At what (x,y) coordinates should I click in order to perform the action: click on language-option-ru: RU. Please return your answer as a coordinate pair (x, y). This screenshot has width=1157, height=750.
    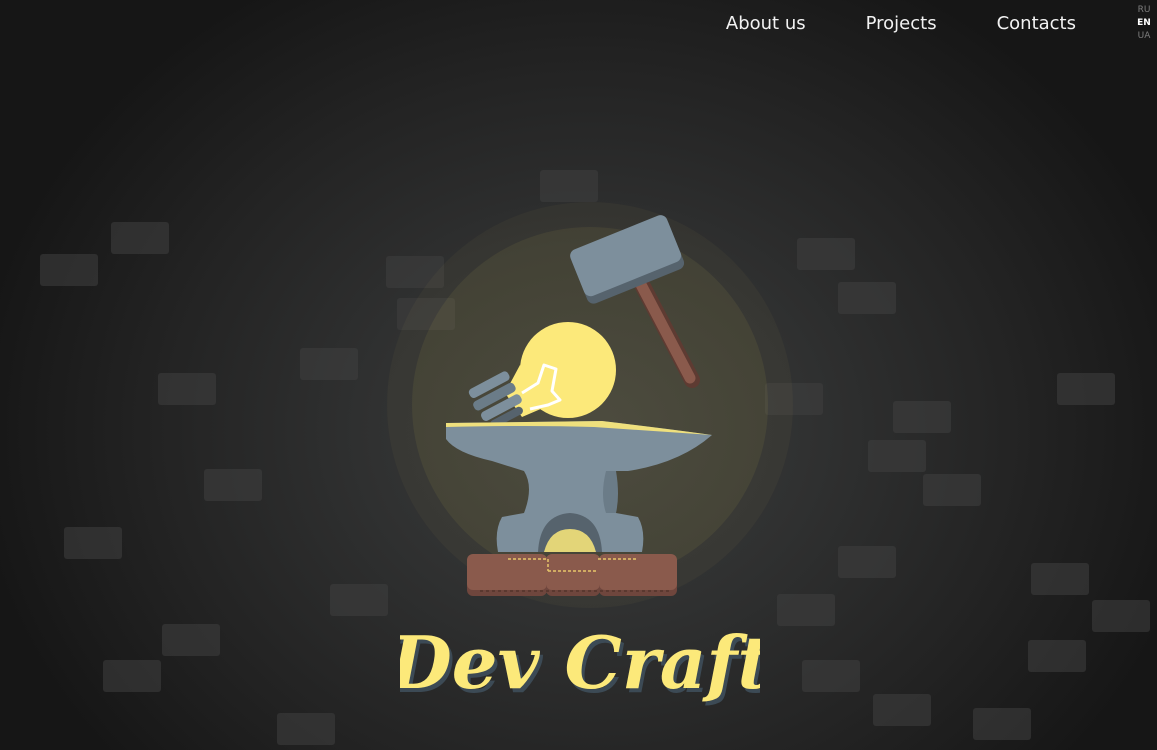
    Looking at the image, I should click on (1144, 10).